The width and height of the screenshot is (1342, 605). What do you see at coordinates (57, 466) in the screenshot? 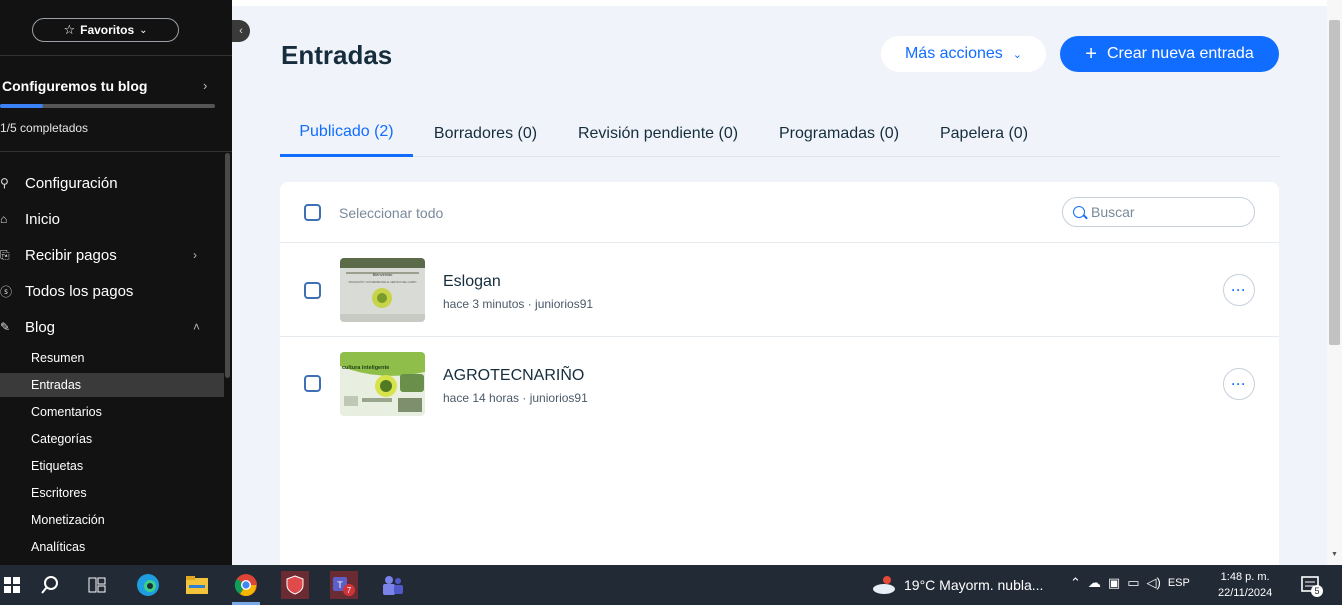
I see `sidebar-subitem-label: Etiquetas` at bounding box center [57, 466].